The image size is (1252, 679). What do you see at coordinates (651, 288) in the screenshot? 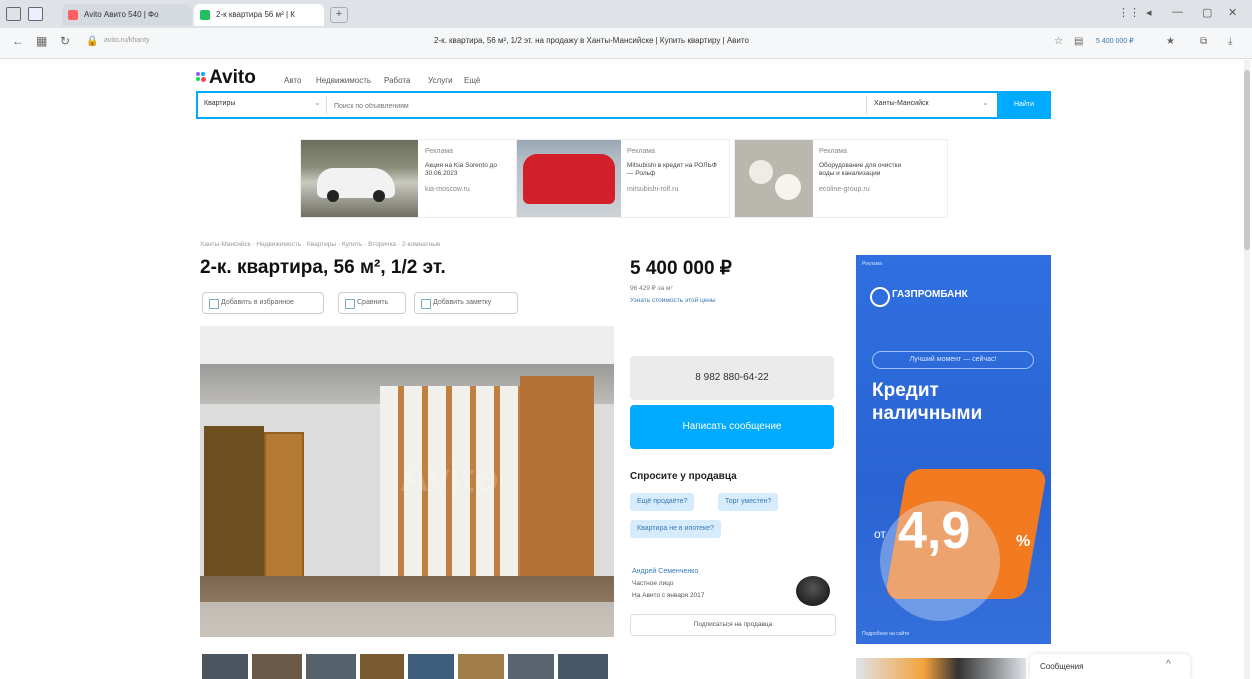
I see `price-per-m2: 96 429 ₽ за м²` at bounding box center [651, 288].